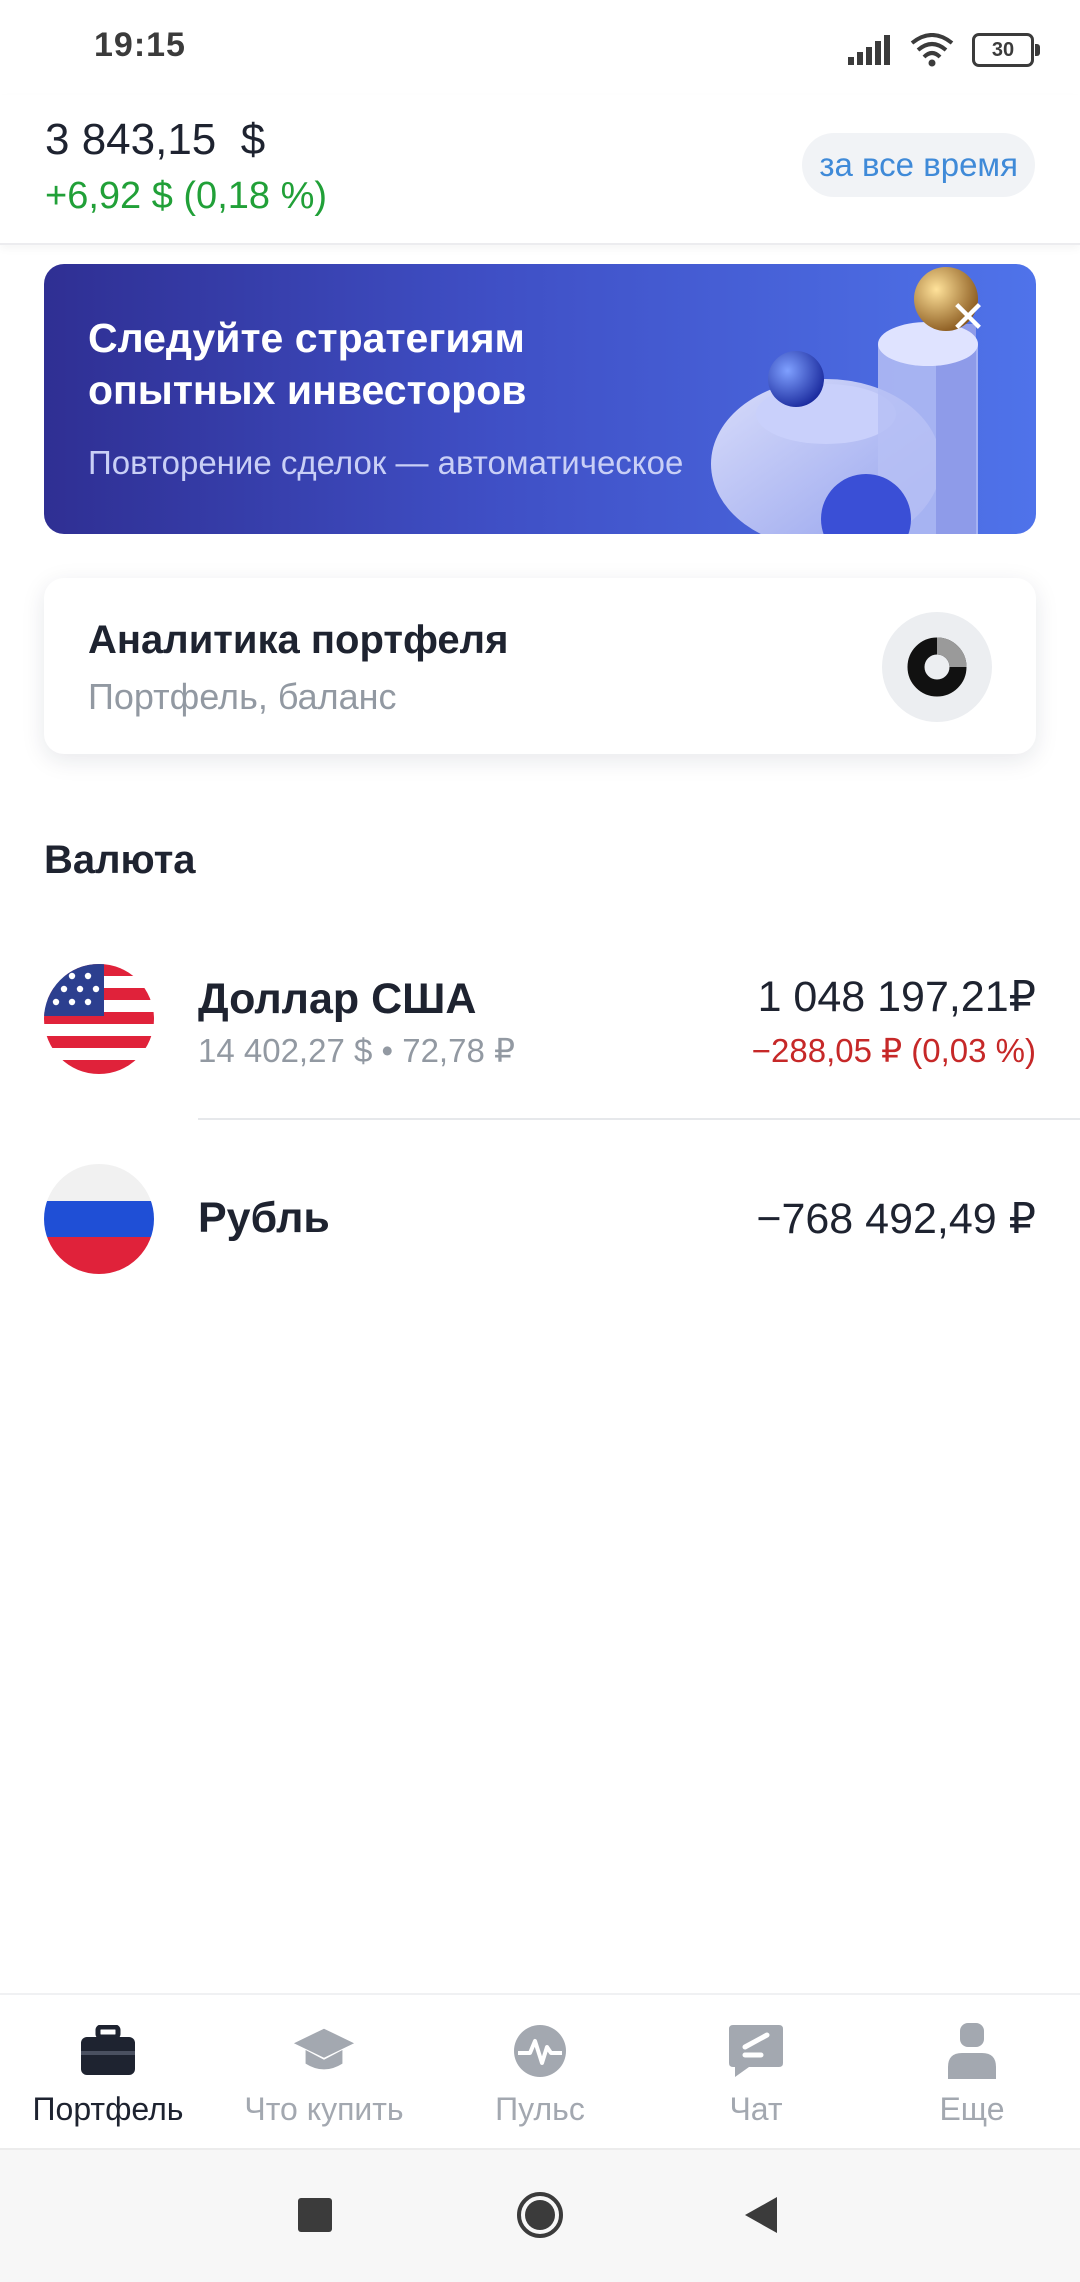 Image resolution: width=1080 pixels, height=2282 pixels. Describe the element at coordinates (972, 2051) in the screenshot. I see `profile-icon` at that location.